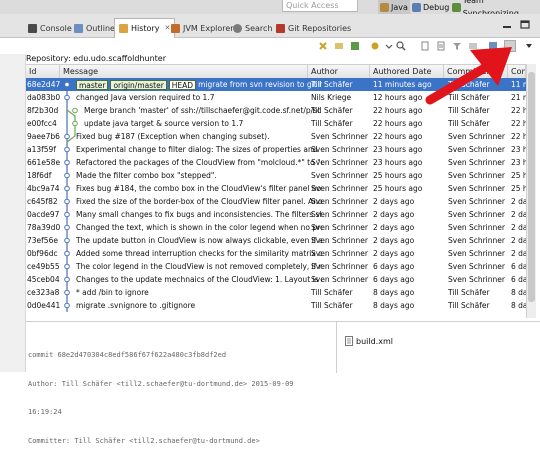 This screenshot has height=465, width=540. What do you see at coordinates (402, 84) in the screenshot?
I see `authored-date: 11 minutes ago` at bounding box center [402, 84].